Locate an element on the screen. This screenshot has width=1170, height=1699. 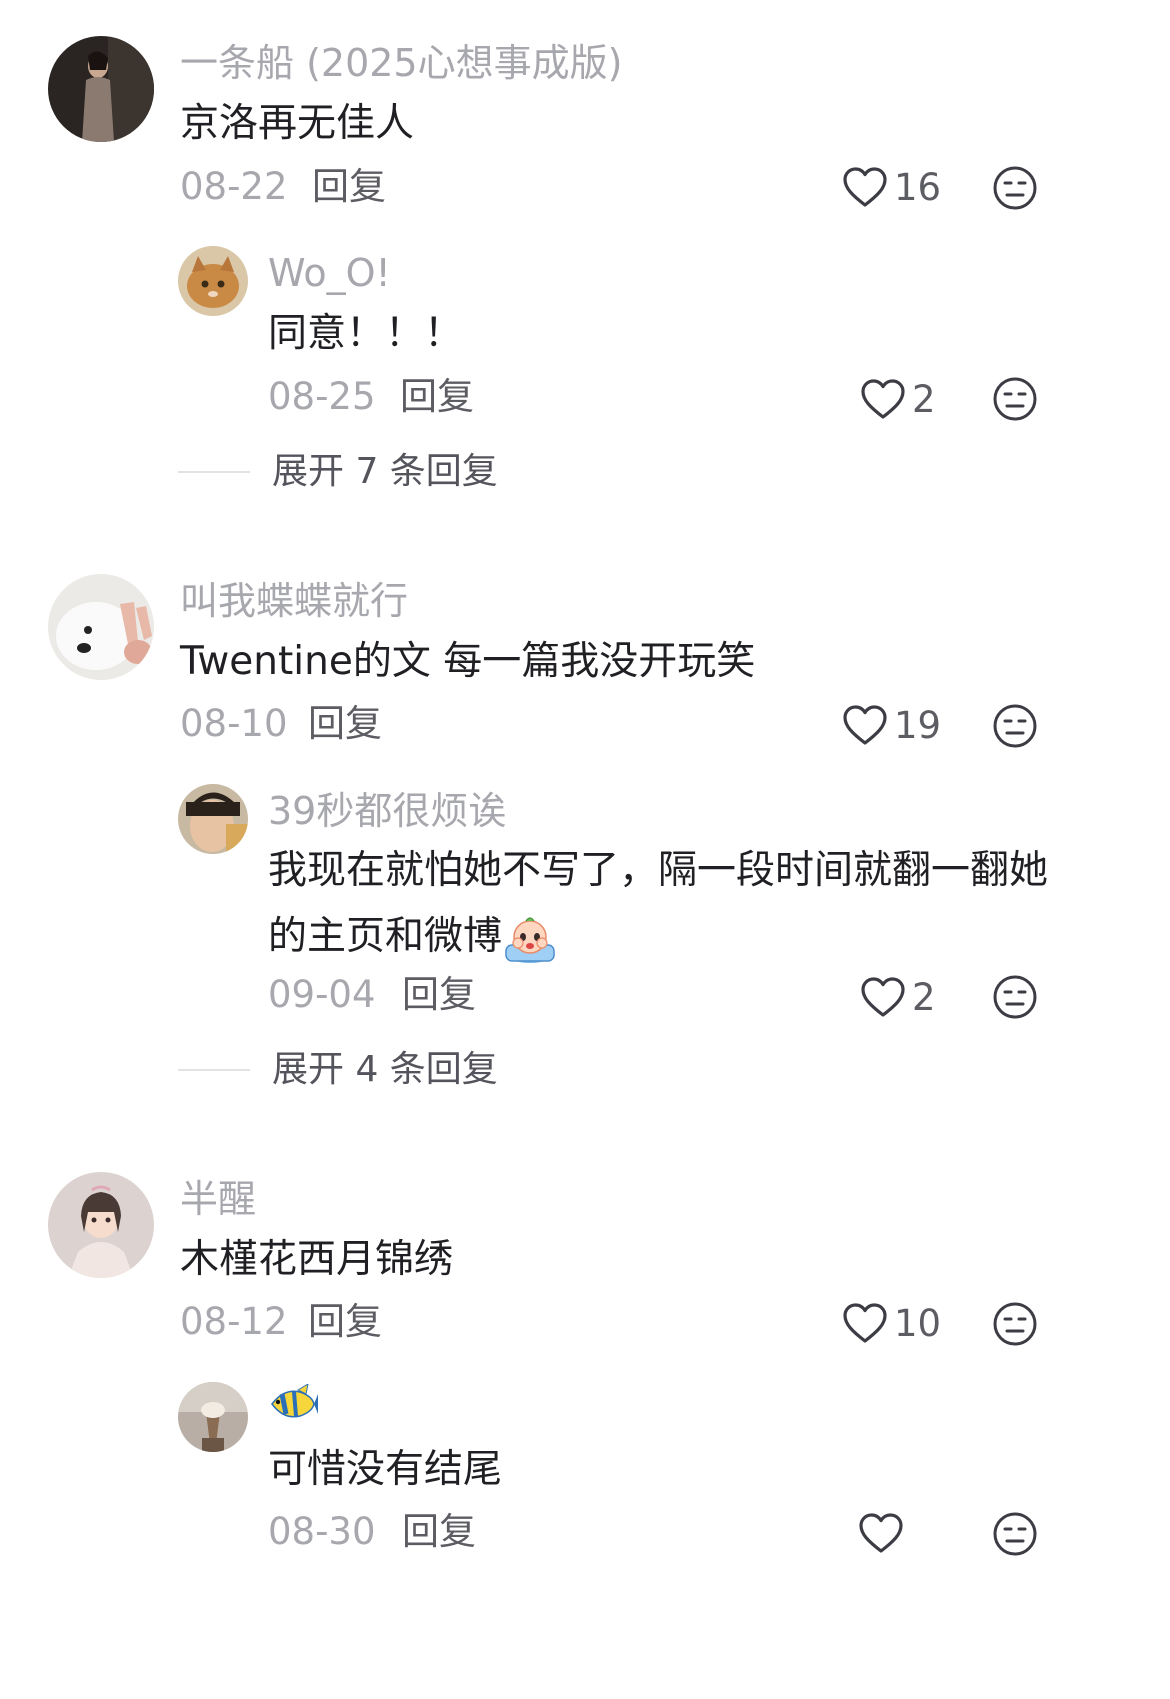
comment-date: 08-12 is located at coordinates (234, 1321).